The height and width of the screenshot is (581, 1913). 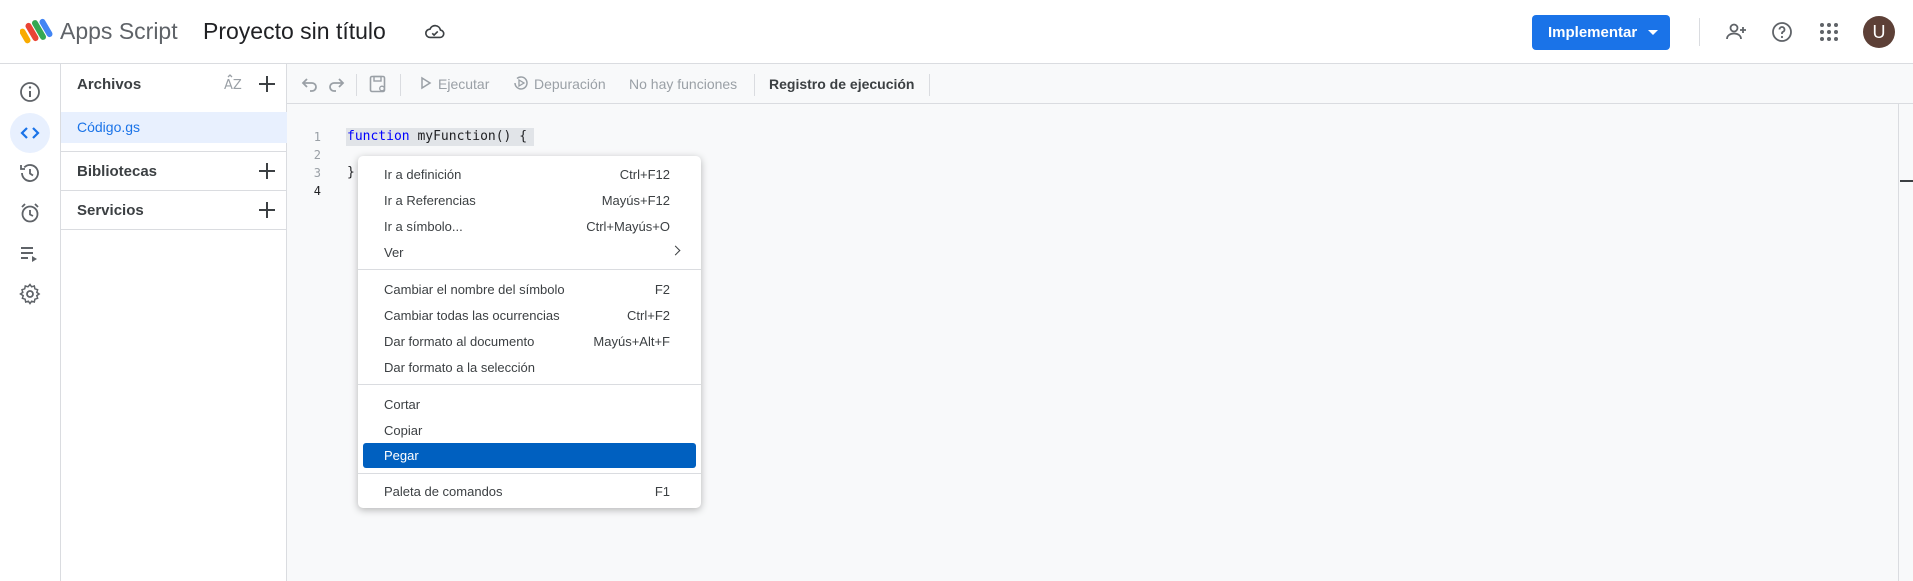 I want to click on menu-item-label: Cambiar todas las ocurrencias, so click(x=472, y=315).